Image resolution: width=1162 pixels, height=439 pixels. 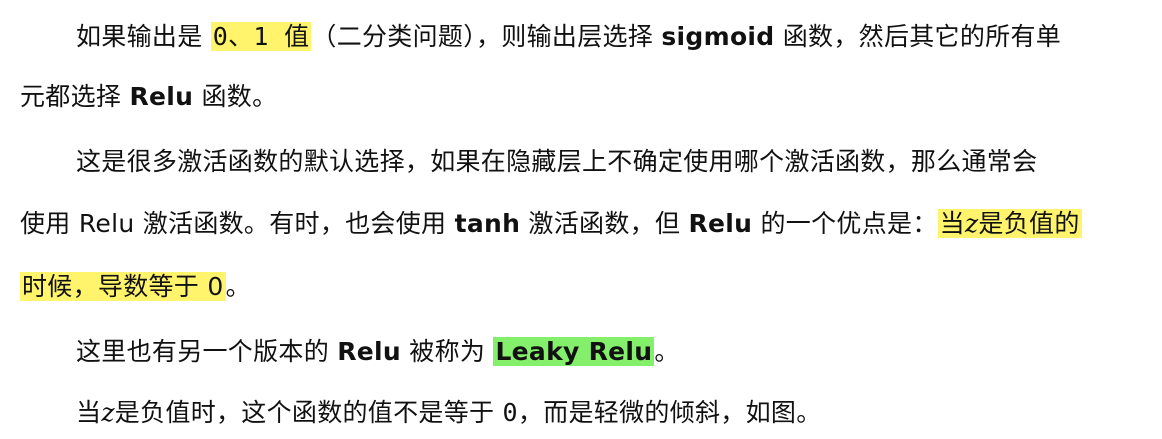 I want to click on text-span: 使用 Relu 激活函数。有时，也会使用, so click(x=237, y=223).